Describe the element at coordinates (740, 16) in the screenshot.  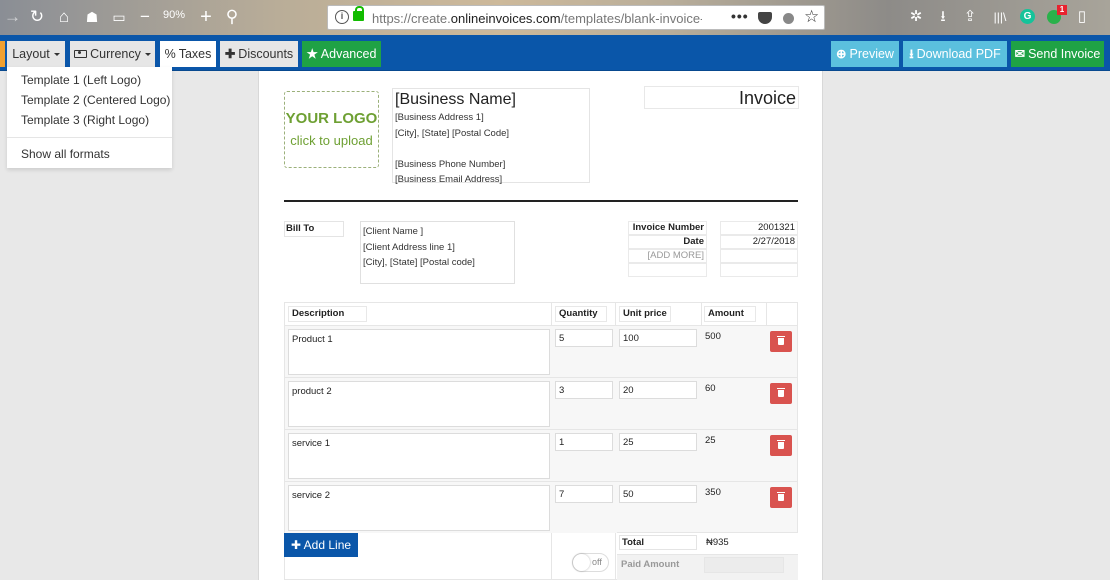
I see `page-actions-icon: •••` at that location.